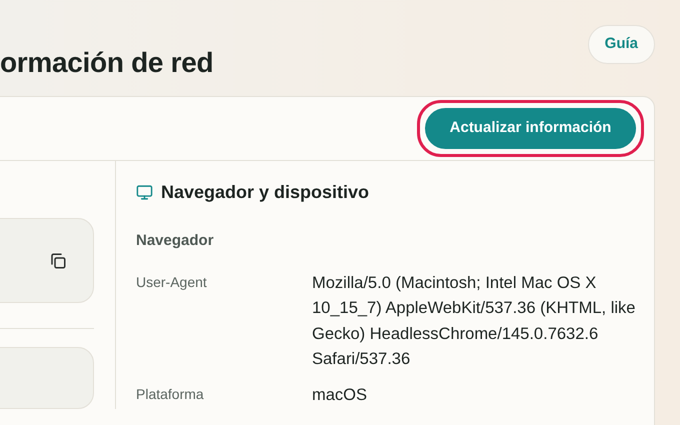 This screenshot has width=680, height=425. I want to click on section-title: Navegador y dispositivo, so click(265, 192).